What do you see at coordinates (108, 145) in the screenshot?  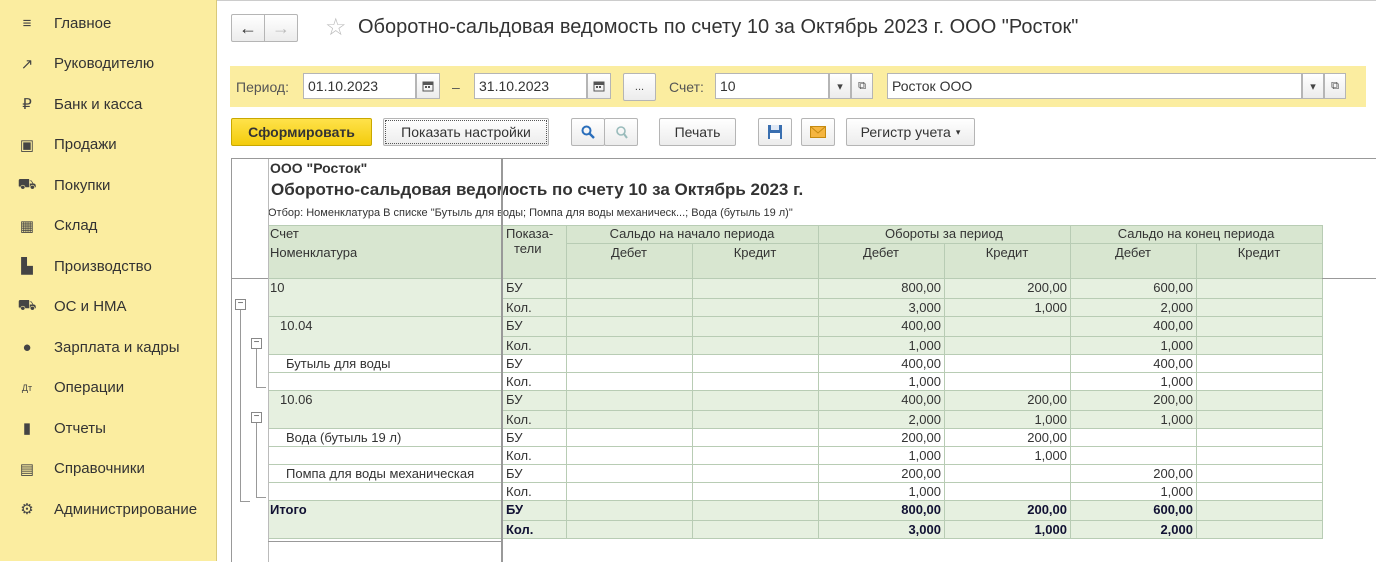 I see `sidebar-item-3: ▣ Продажи` at bounding box center [108, 145].